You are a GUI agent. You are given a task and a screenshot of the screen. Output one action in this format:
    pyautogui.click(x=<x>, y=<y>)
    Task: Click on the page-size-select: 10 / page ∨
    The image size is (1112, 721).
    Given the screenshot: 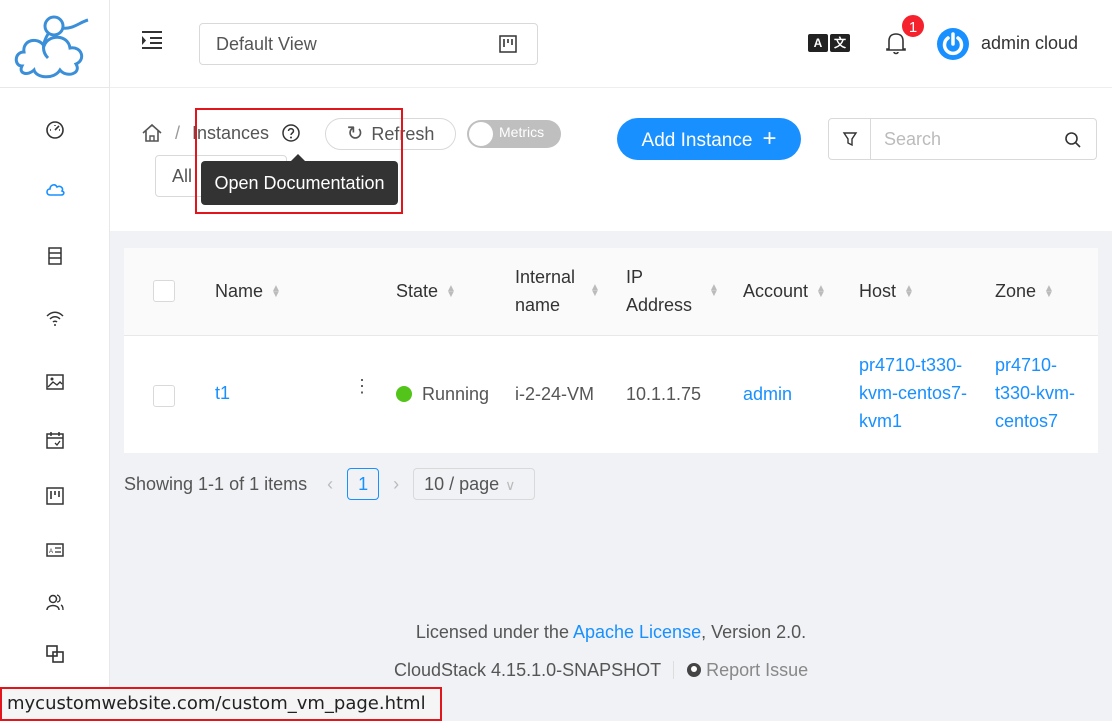 What is the action you would take?
    pyautogui.click(x=474, y=484)
    